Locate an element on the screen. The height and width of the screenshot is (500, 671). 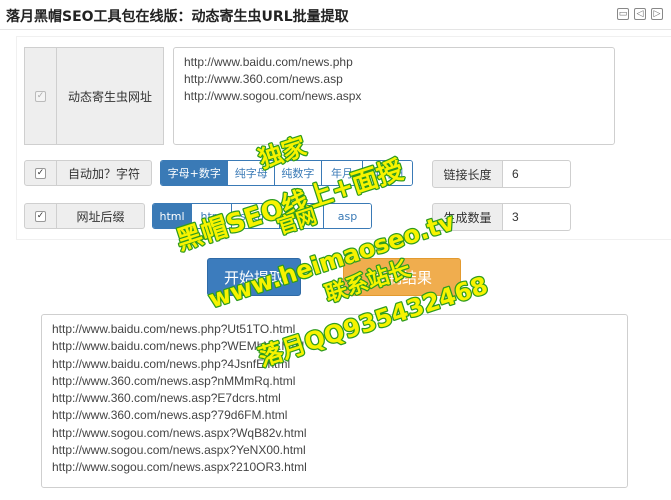
title-bar: 落月黑帽SEO工具包在线版：动态寄生虫URL批量提取 ▭ ◁ ▷ is located at coordinates (335, 15).